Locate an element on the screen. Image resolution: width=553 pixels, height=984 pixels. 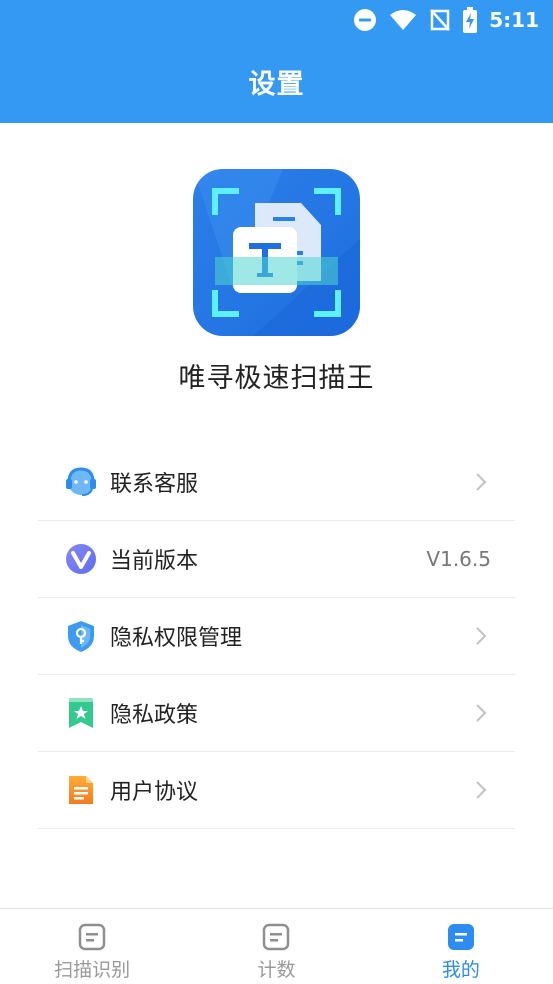
policy-bookmark-icon is located at coordinates (81, 713).